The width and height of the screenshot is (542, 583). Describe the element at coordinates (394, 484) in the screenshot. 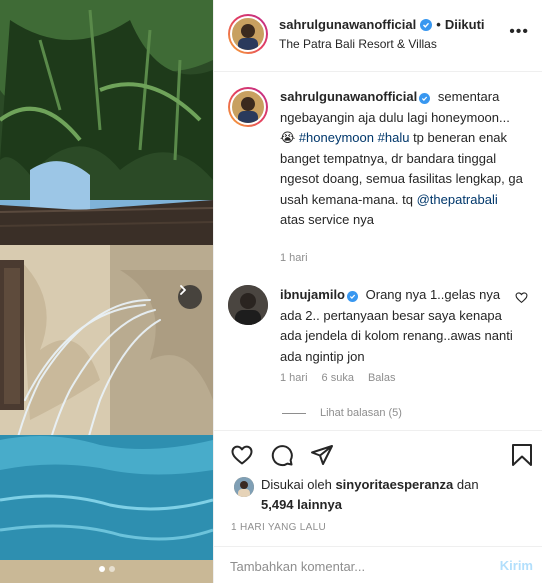

I see `liked-by-user: sinyoritaesperanza` at that location.